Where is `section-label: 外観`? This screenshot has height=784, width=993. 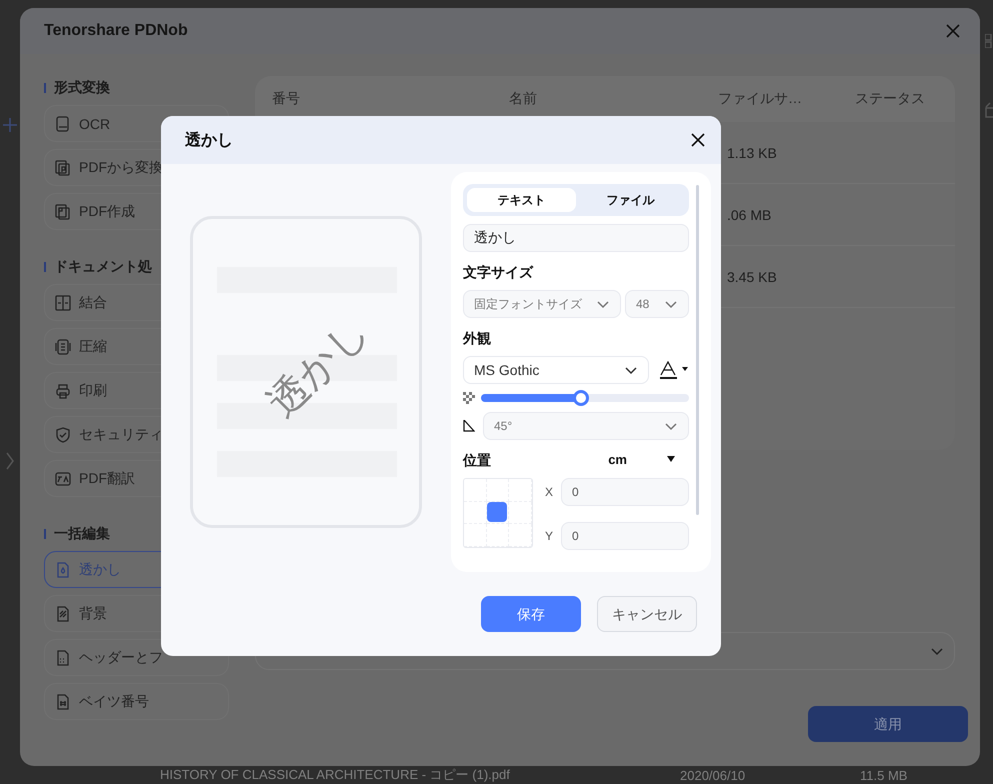 section-label: 外観 is located at coordinates (477, 339).